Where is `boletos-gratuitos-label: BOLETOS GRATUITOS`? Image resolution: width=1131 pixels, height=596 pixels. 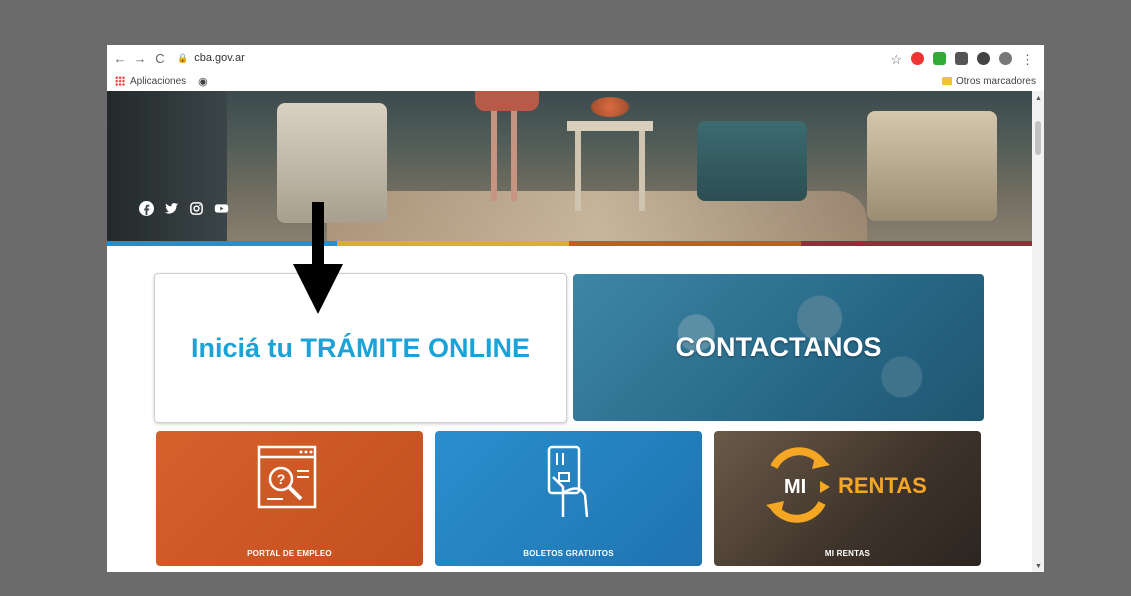
boletos-gratuitos-label: BOLETOS GRATUITOS is located at coordinates (568, 553).